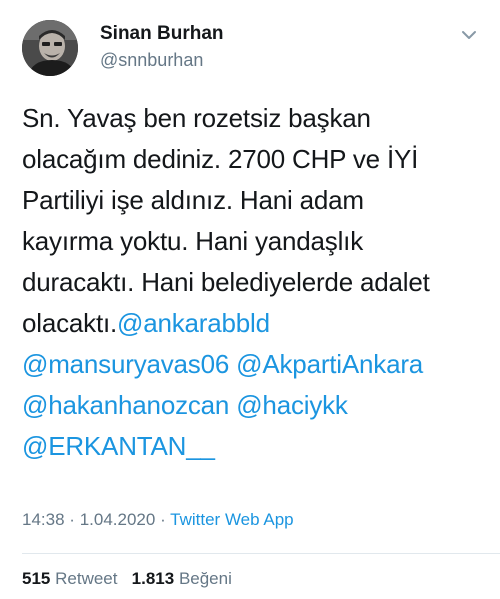 The width and height of the screenshot is (500, 599). What do you see at coordinates (220, 159) in the screenshot?
I see `tweet-text-line: olacağım dediniz. 2700 CHP ve İYİ` at bounding box center [220, 159].